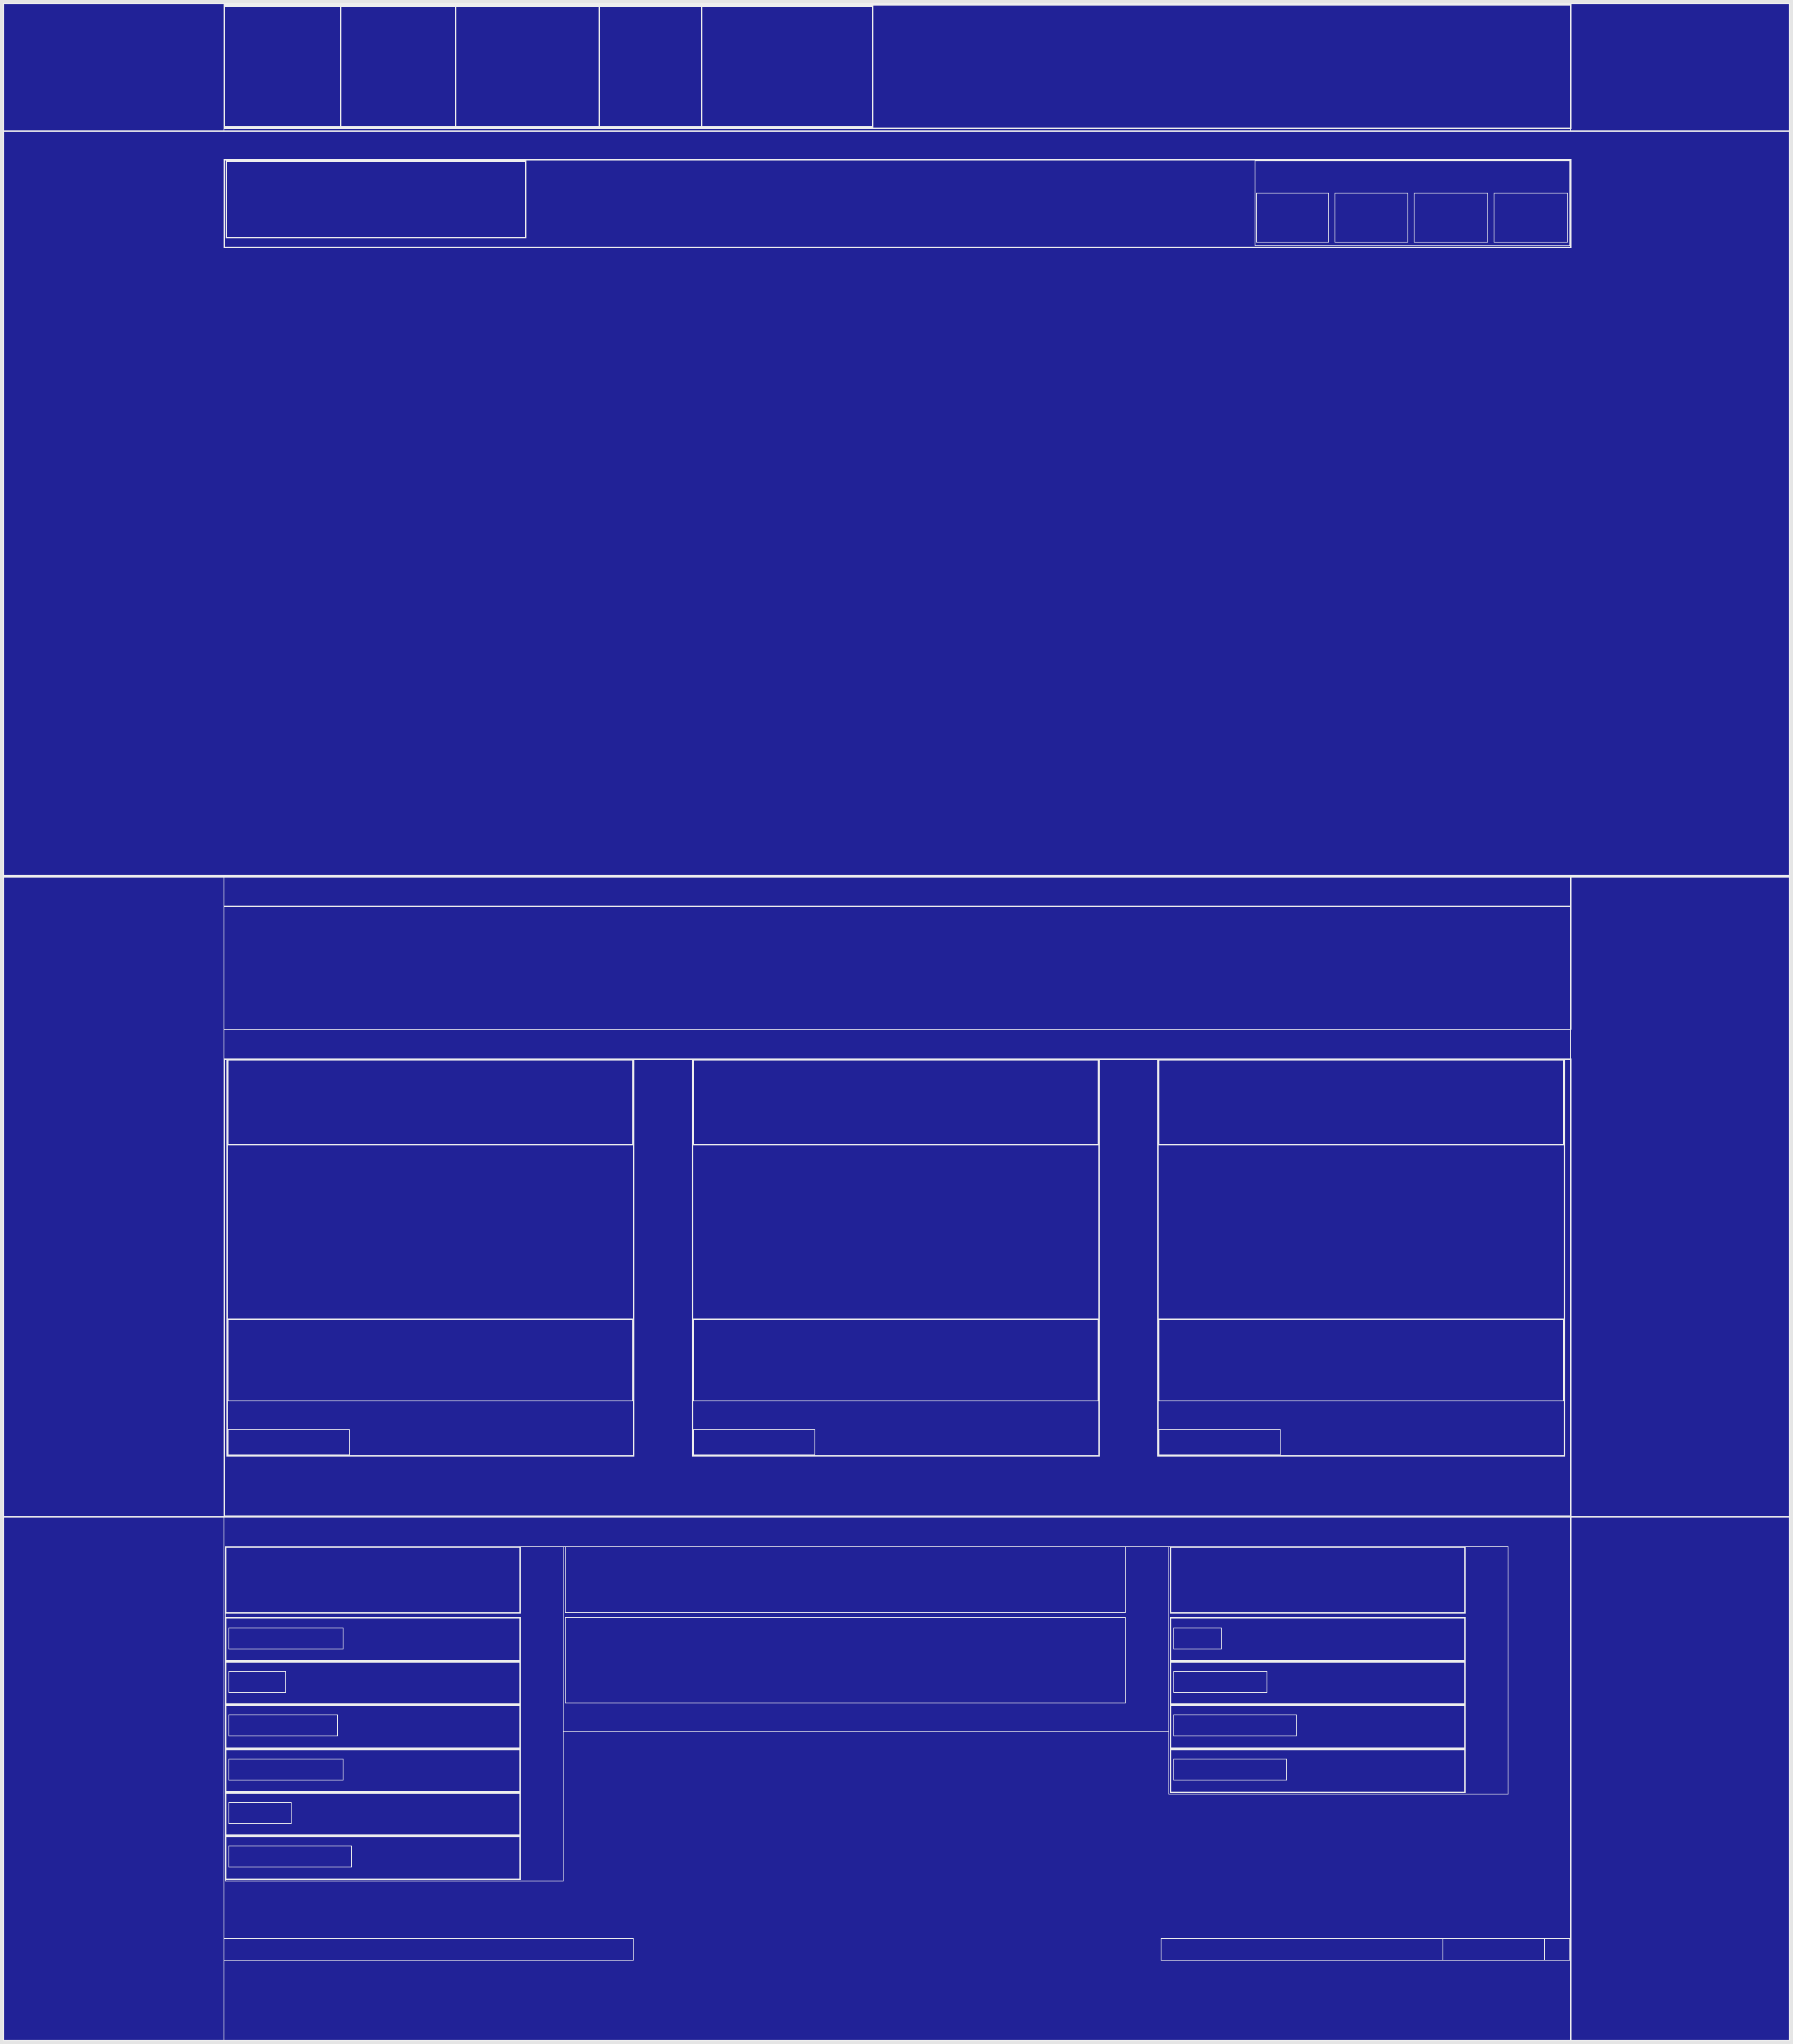  What do you see at coordinates (1197, 1639) in the screenshot?
I see `right-list-item-1-label` at bounding box center [1197, 1639].